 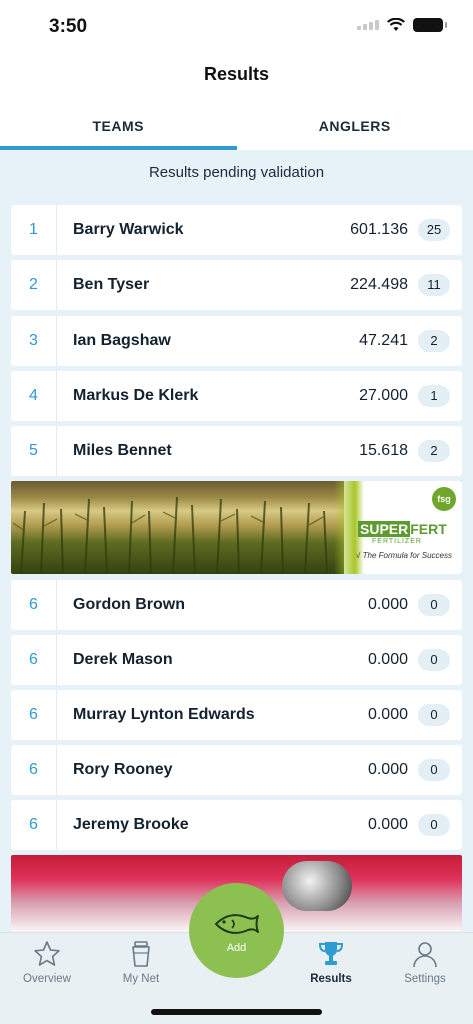 What do you see at coordinates (383, 395) in the screenshot?
I see `result-score: 27.000` at bounding box center [383, 395].